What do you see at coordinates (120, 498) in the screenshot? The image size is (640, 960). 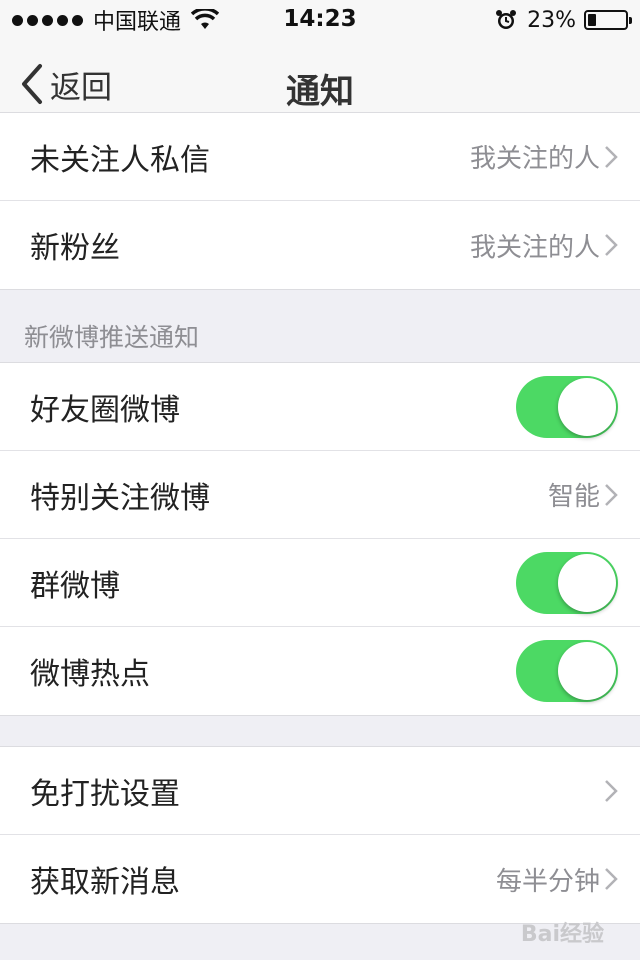 I see `row-label: 特别关注微博` at bounding box center [120, 498].